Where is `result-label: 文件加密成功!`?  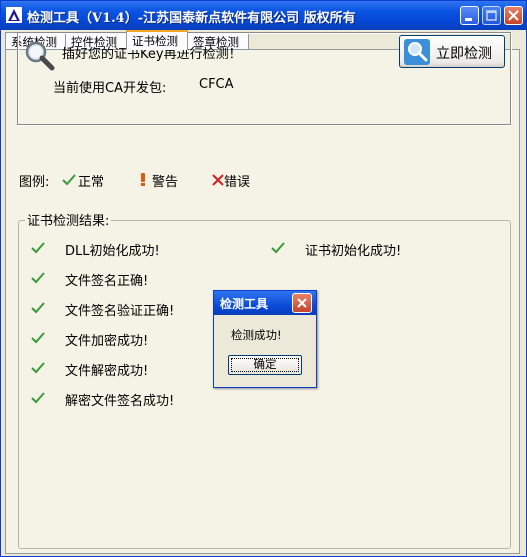
result-label: 文件加密成功! is located at coordinates (107, 341).